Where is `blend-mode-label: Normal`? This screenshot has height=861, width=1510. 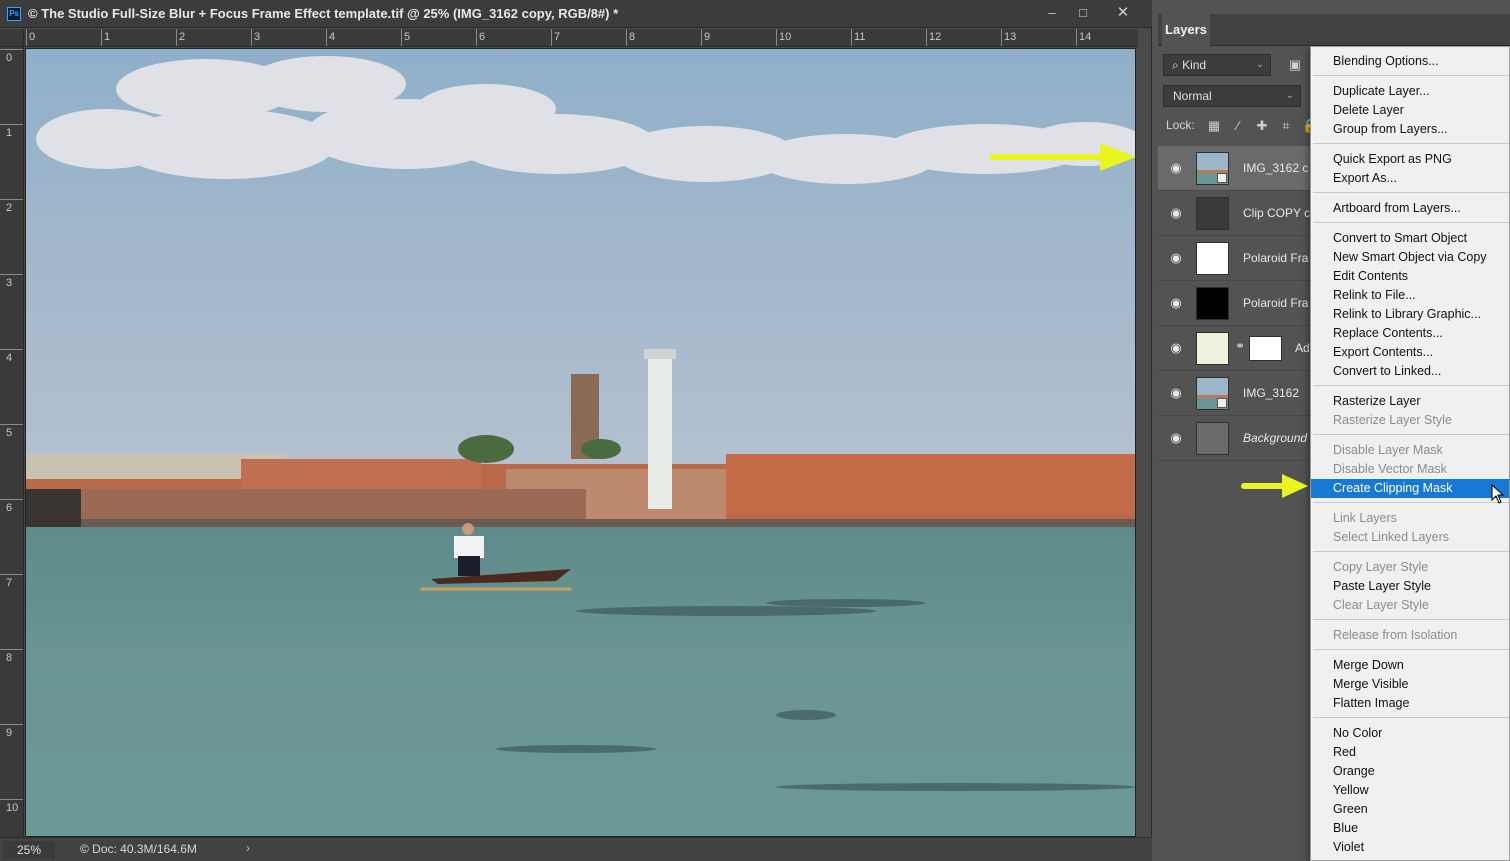
blend-mode-label: Normal is located at coordinates (1192, 96).